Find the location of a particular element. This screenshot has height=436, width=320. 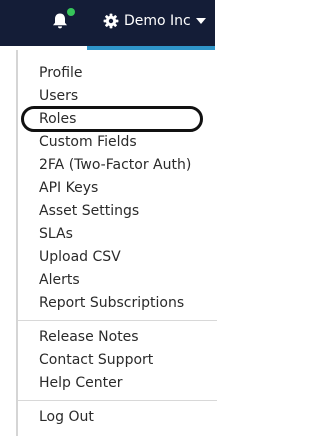

menu-item-api-keys: API Keys is located at coordinates (68, 188).